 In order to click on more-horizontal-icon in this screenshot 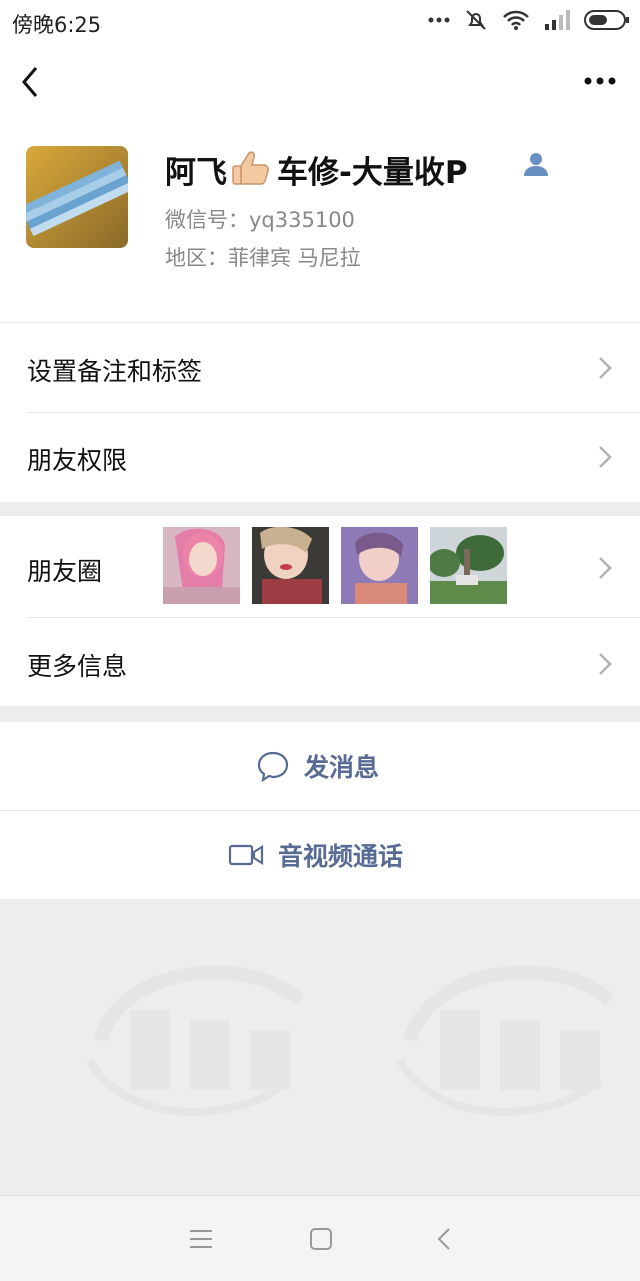, I will do `click(600, 81)`.